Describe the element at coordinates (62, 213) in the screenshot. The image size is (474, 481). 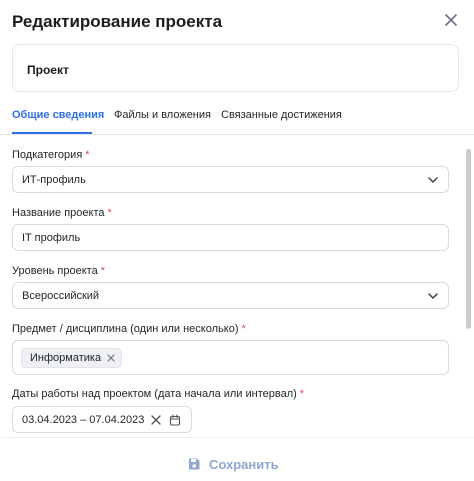
I see `project-title-label: Название проекта *` at that location.